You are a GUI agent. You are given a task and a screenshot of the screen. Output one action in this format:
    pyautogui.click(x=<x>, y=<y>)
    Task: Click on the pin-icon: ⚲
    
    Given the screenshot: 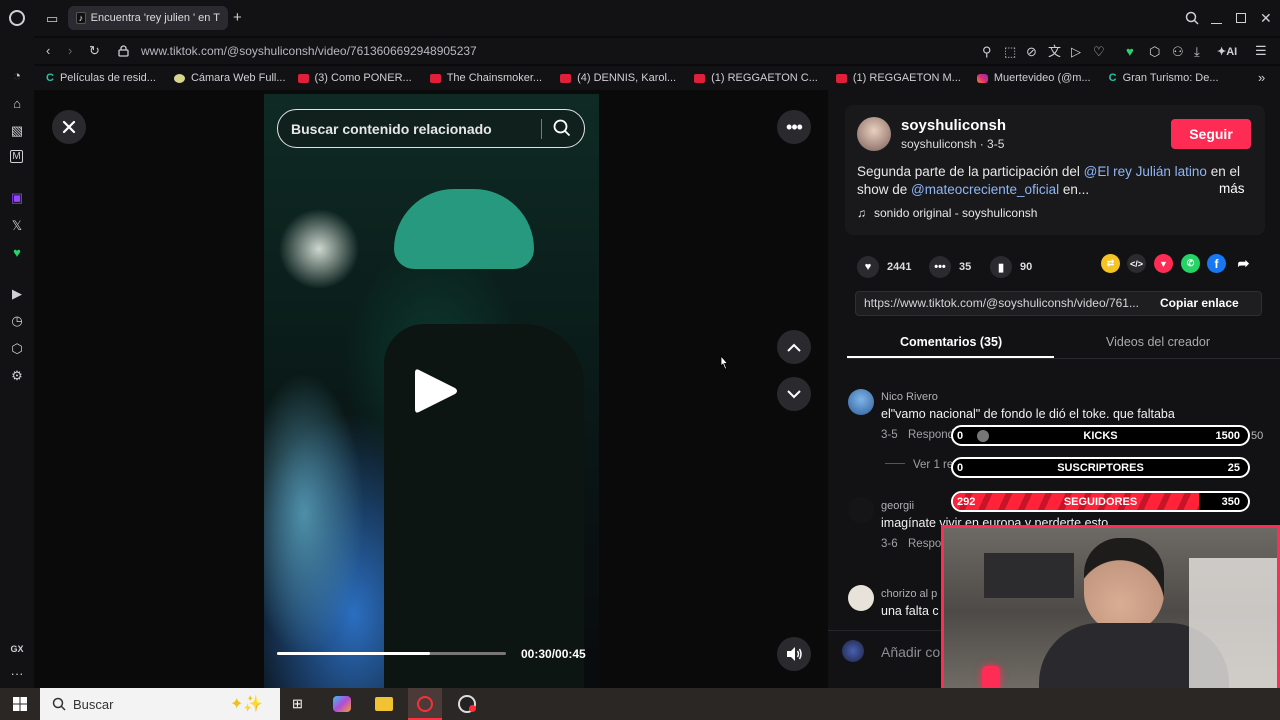 What is the action you would take?
    pyautogui.click(x=987, y=52)
    